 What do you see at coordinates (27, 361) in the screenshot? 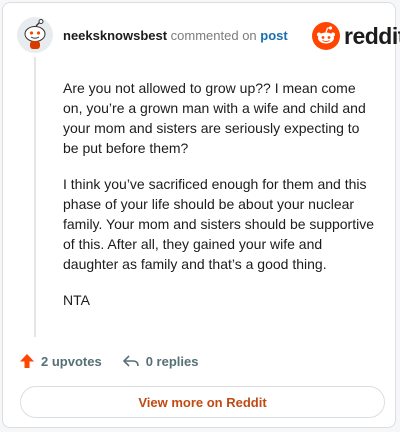
I see `upvote-arrow-icon` at bounding box center [27, 361].